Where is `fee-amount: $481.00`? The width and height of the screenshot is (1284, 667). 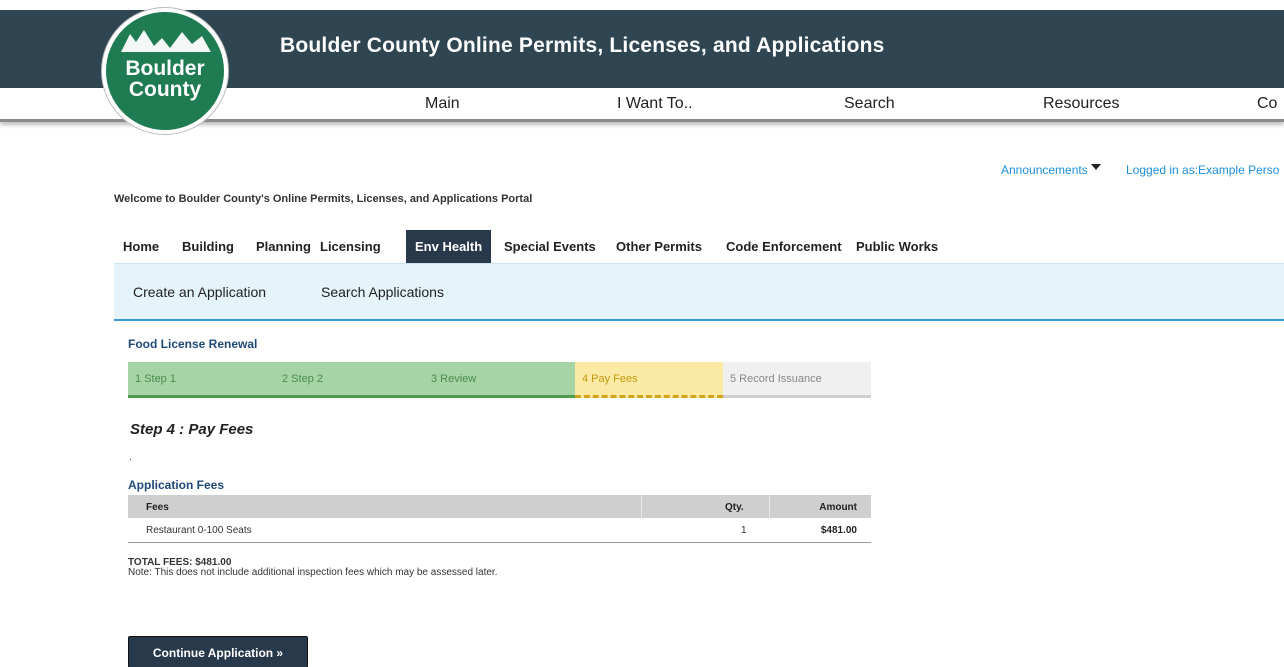
fee-amount: $481.00 is located at coordinates (838, 530).